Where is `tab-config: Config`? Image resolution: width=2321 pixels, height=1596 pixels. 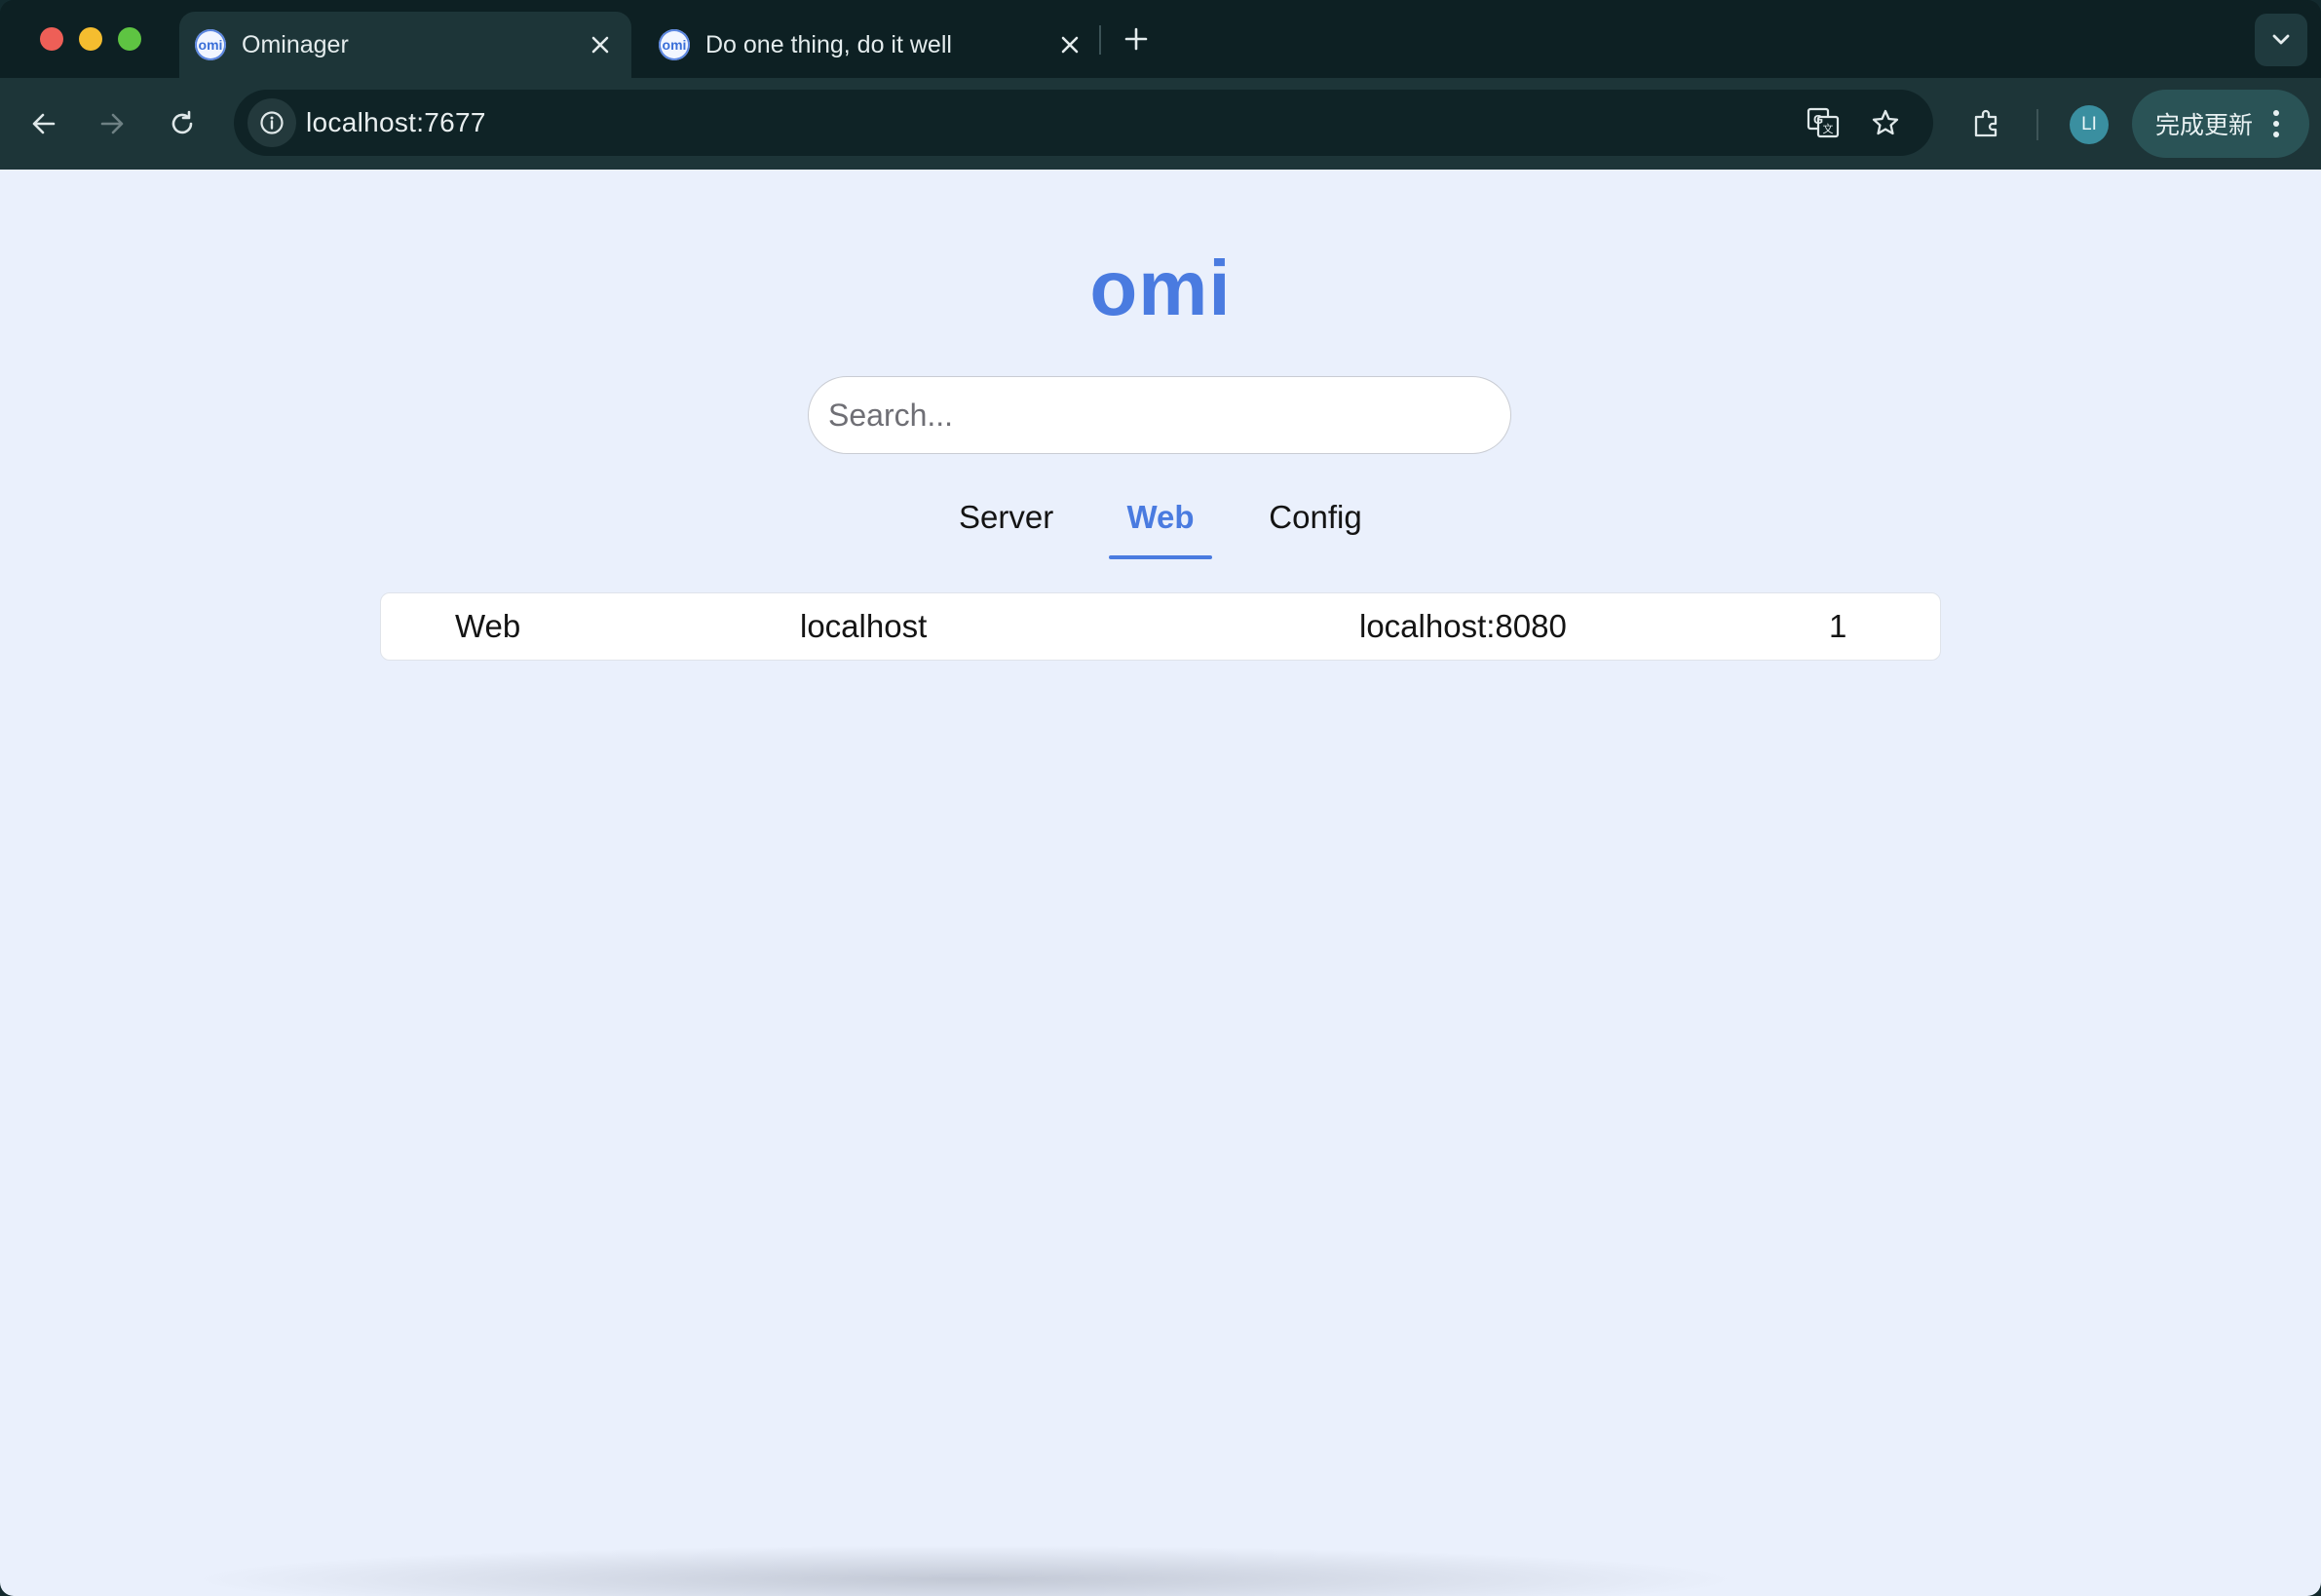
tab-config: Config is located at coordinates (1315, 529).